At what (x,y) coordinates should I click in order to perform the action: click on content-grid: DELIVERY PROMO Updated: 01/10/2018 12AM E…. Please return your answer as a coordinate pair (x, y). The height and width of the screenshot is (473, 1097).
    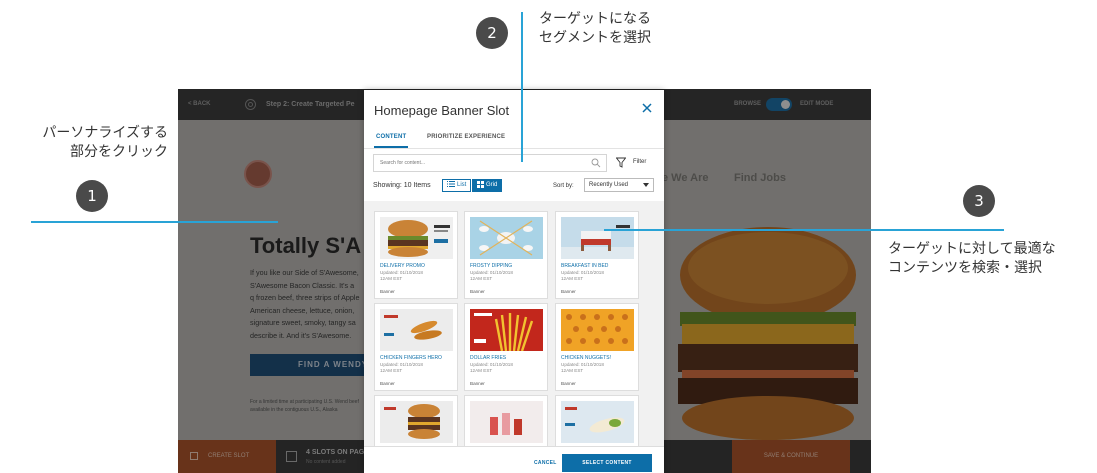
    Looking at the image, I should click on (514, 323).